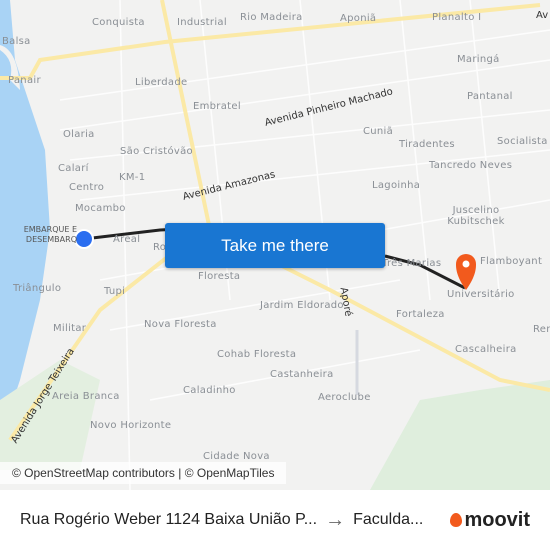 The image size is (550, 550). I want to click on label-rio-madeira: Rio Madeira, so click(271, 17).